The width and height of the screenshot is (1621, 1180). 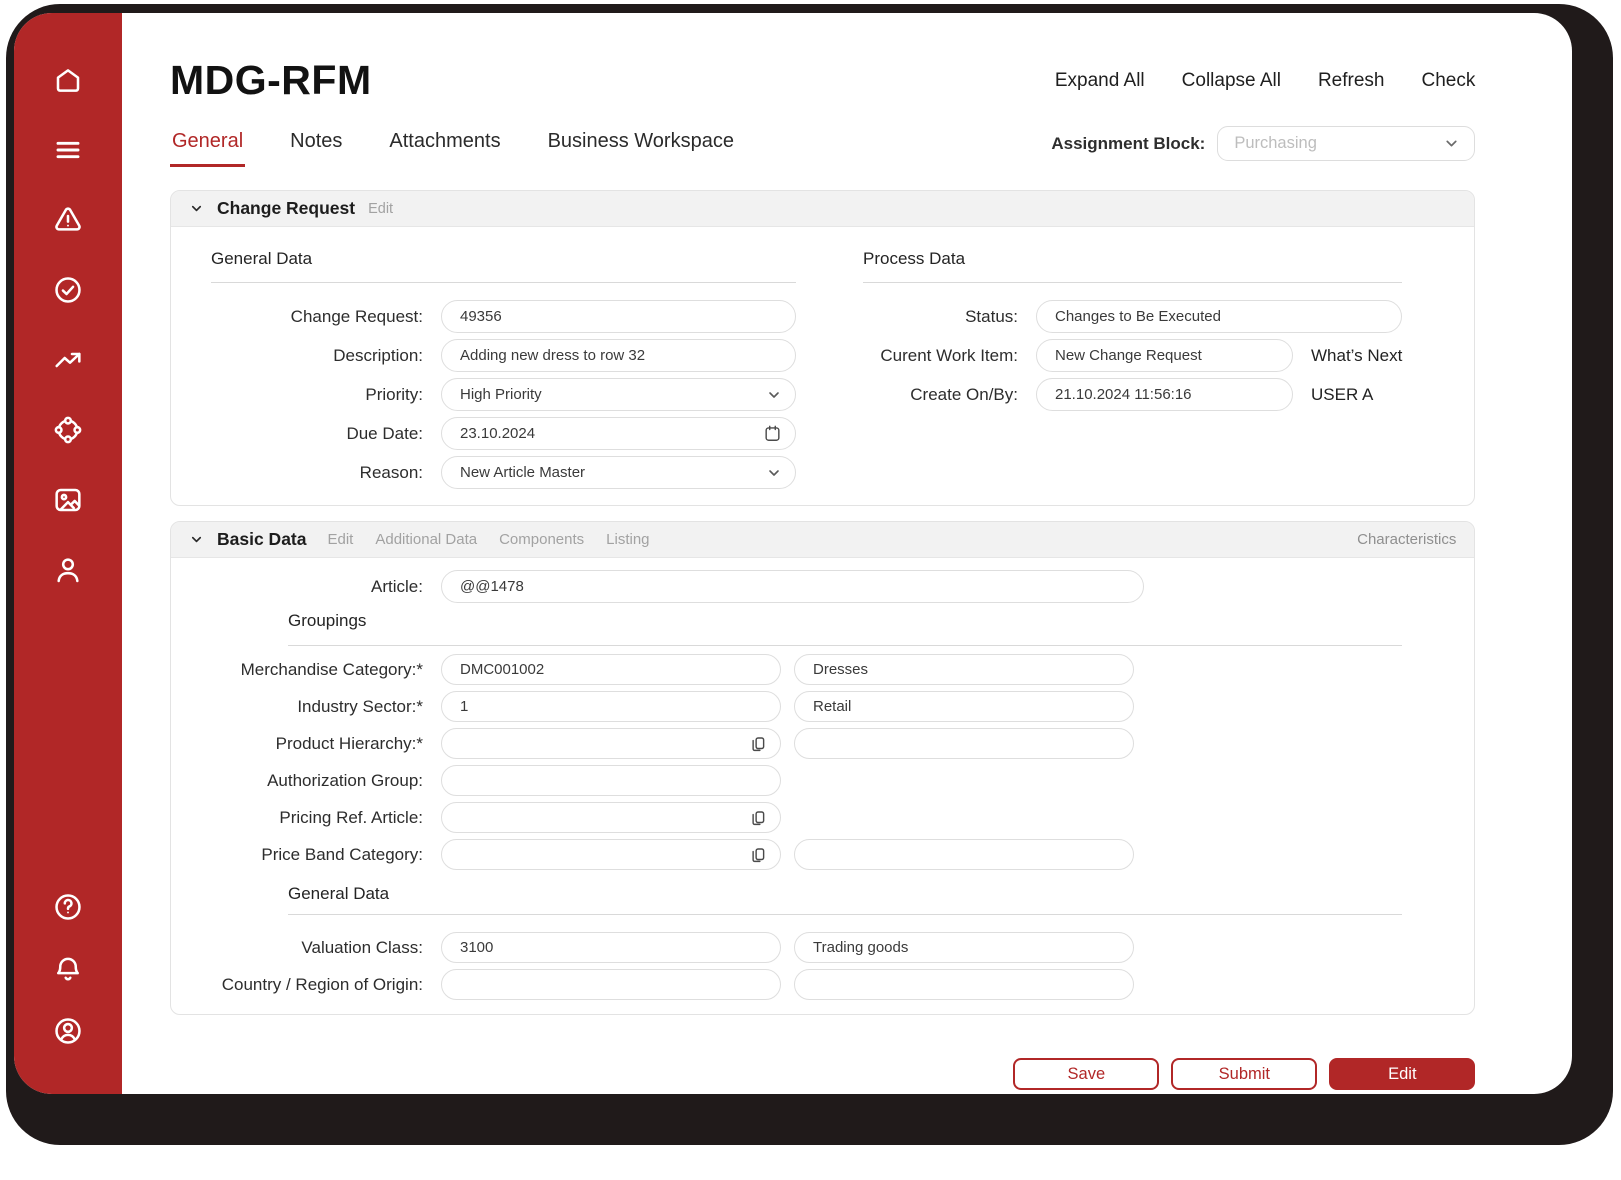 What do you see at coordinates (68, 325) in the screenshot?
I see `sidebar-top-group` at bounding box center [68, 325].